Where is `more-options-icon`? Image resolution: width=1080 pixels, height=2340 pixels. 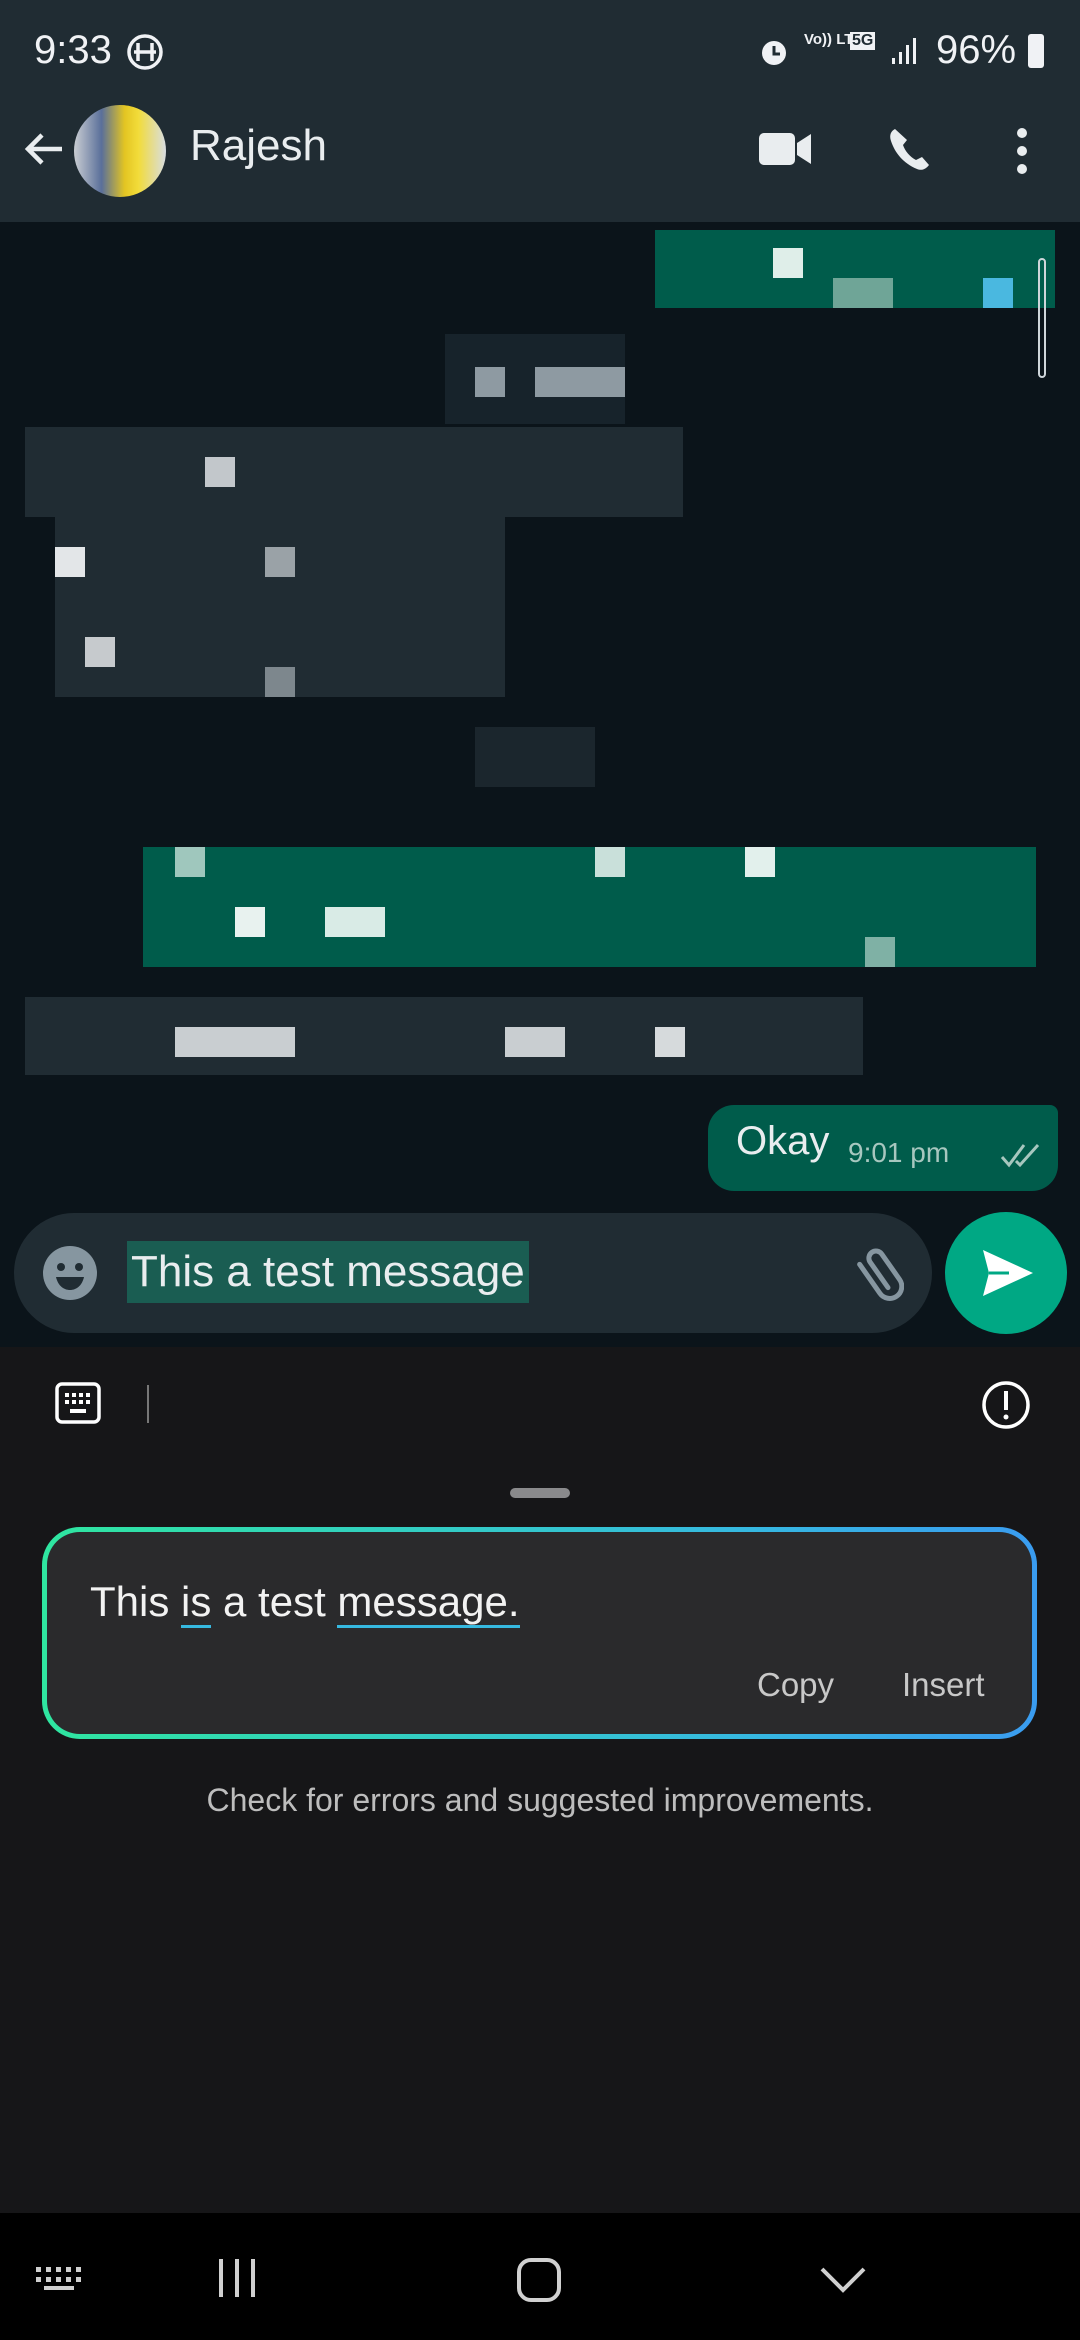 more-options-icon is located at coordinates (1022, 151).